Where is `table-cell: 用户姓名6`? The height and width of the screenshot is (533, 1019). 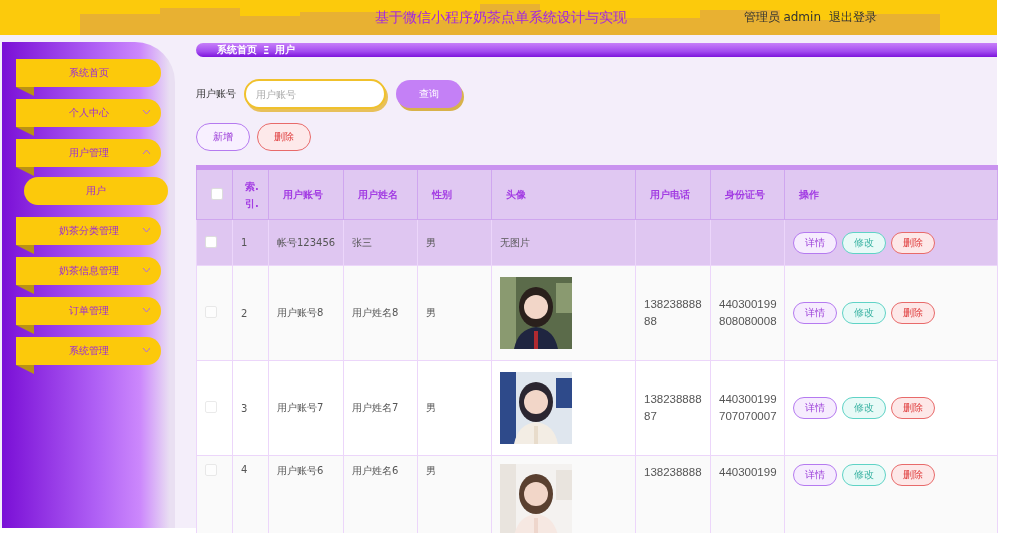
table-cell: 用户姓名6 is located at coordinates (375, 470).